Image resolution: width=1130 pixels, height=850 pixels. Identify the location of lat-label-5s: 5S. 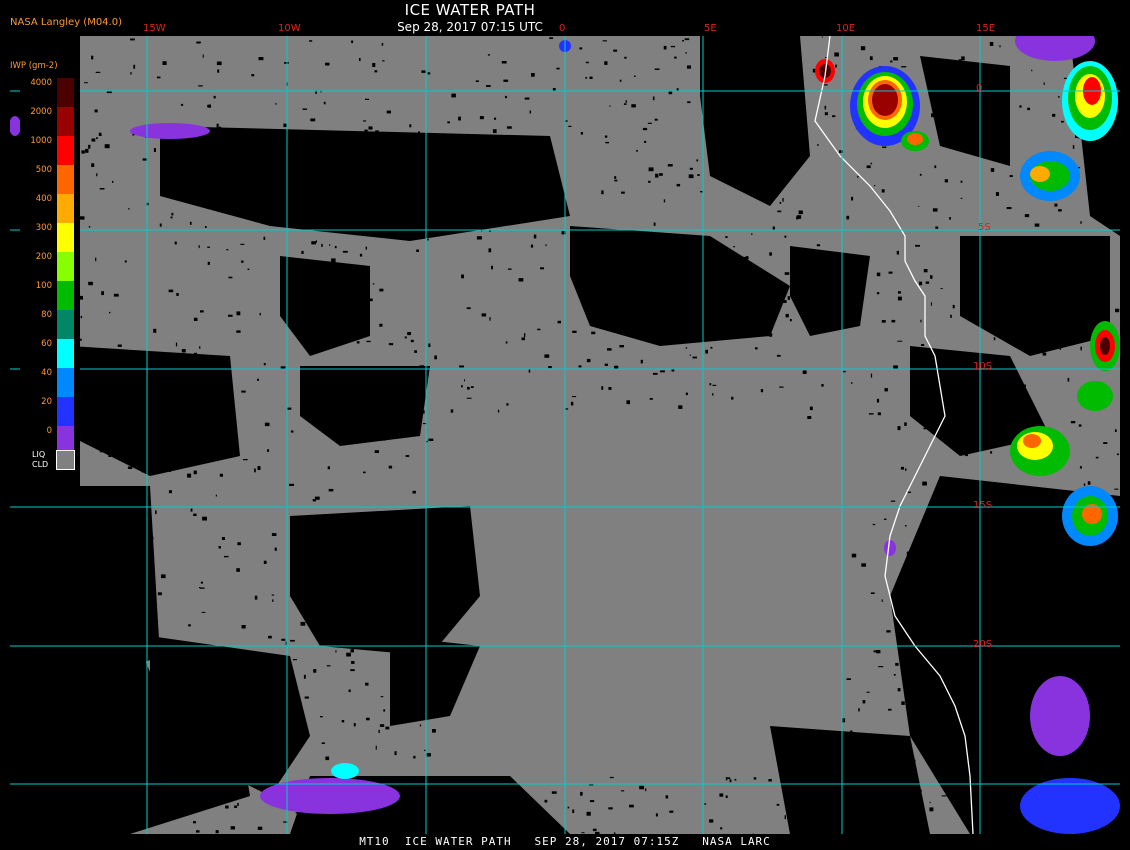
(984, 227).